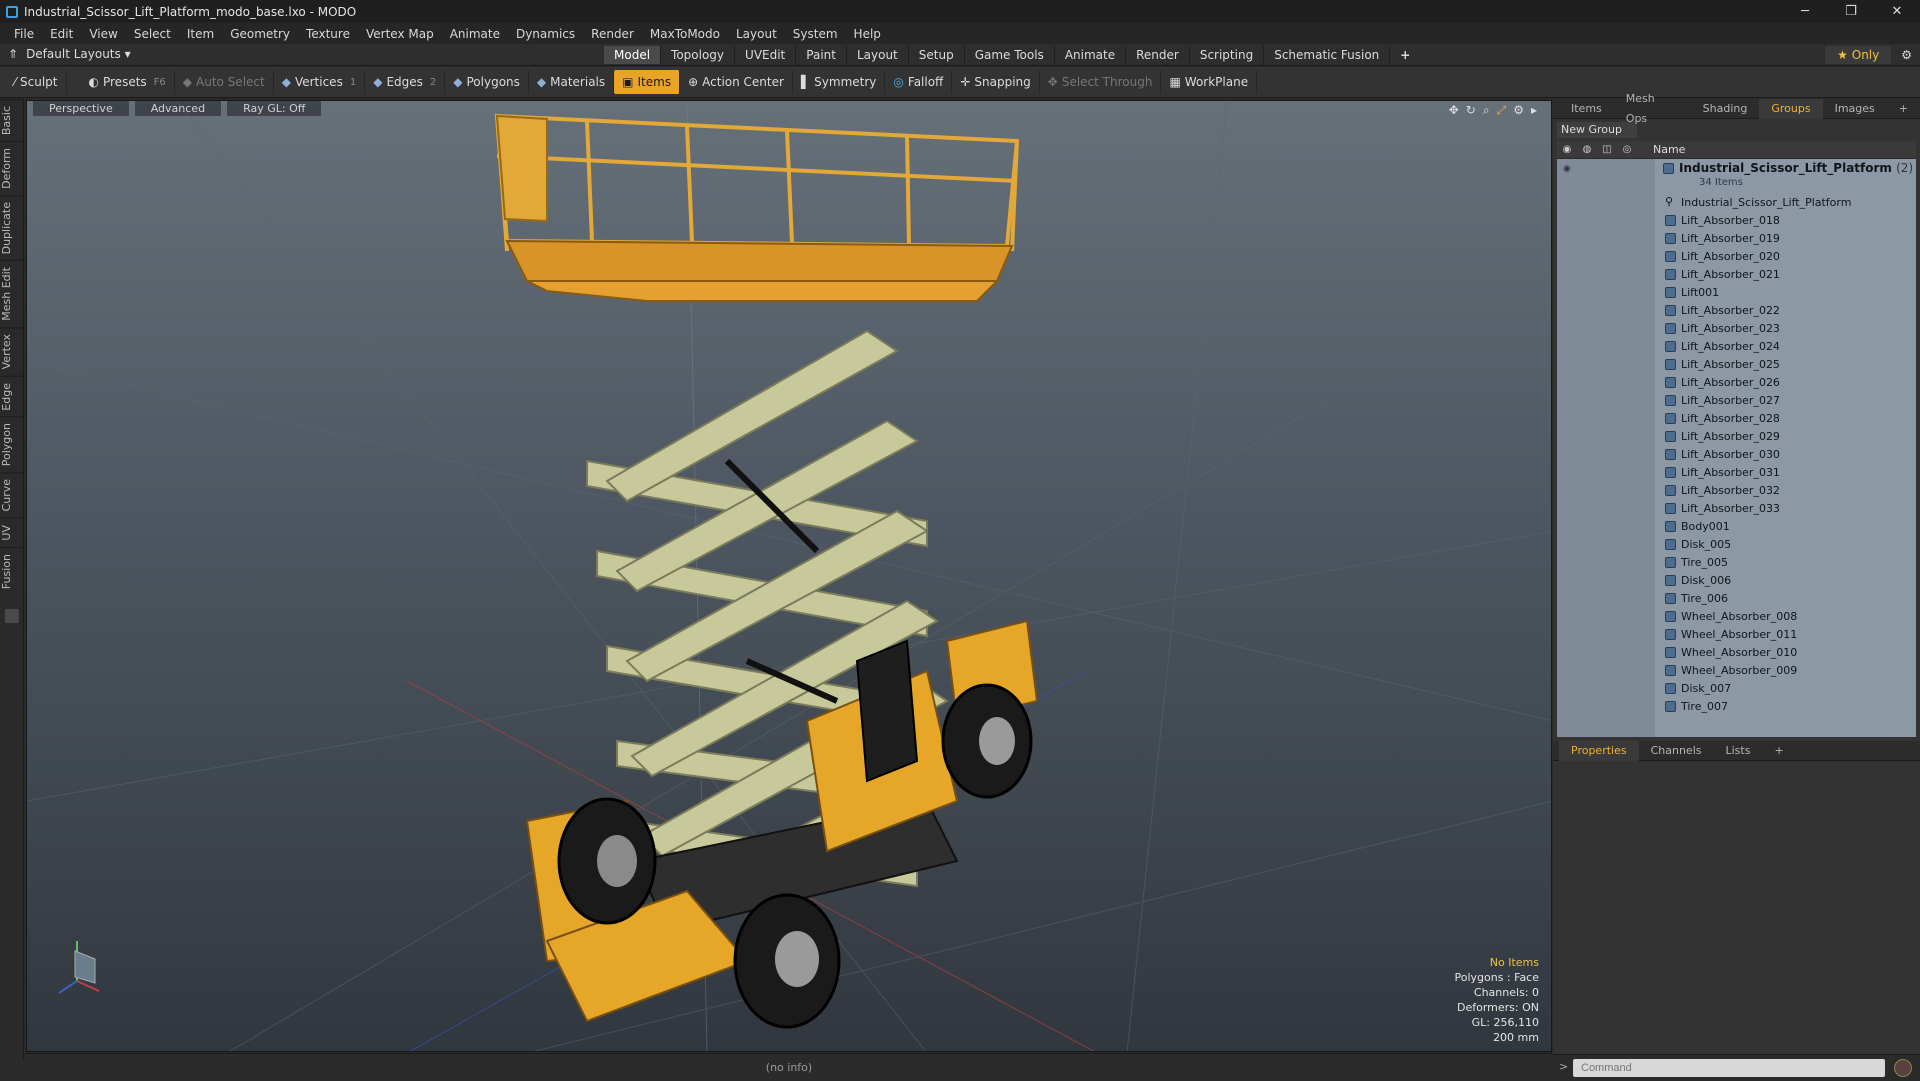  I want to click on group-item-row: Lift_Absorber_019, so click(1736, 238).